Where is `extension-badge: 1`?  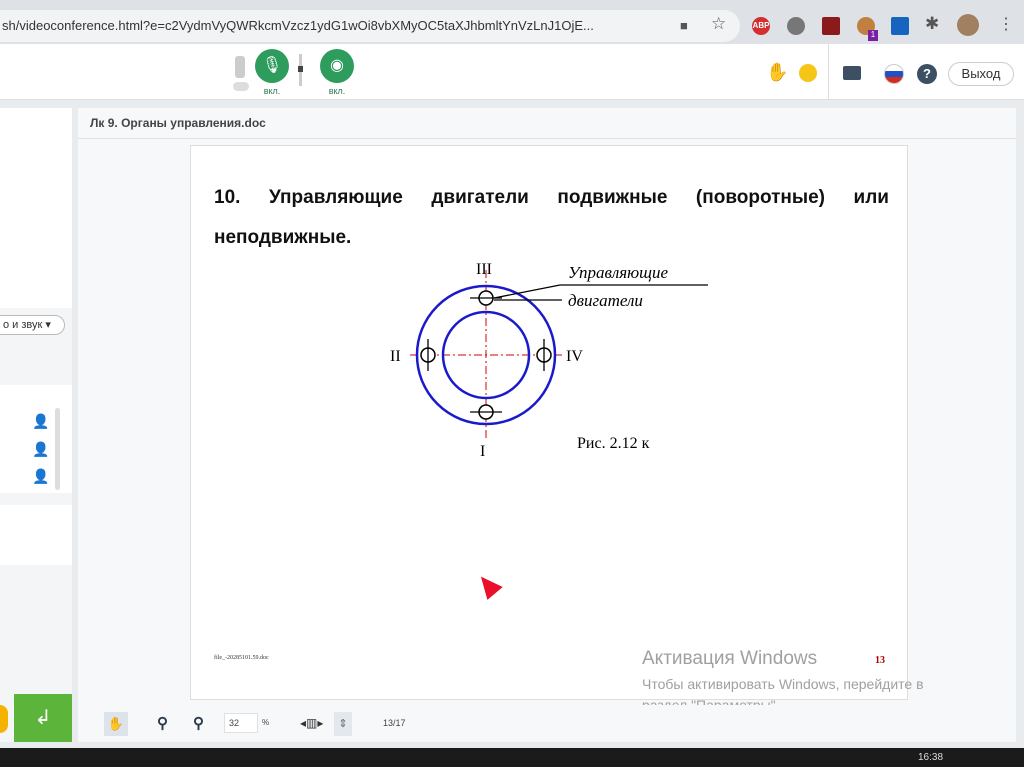 extension-badge: 1 is located at coordinates (873, 35).